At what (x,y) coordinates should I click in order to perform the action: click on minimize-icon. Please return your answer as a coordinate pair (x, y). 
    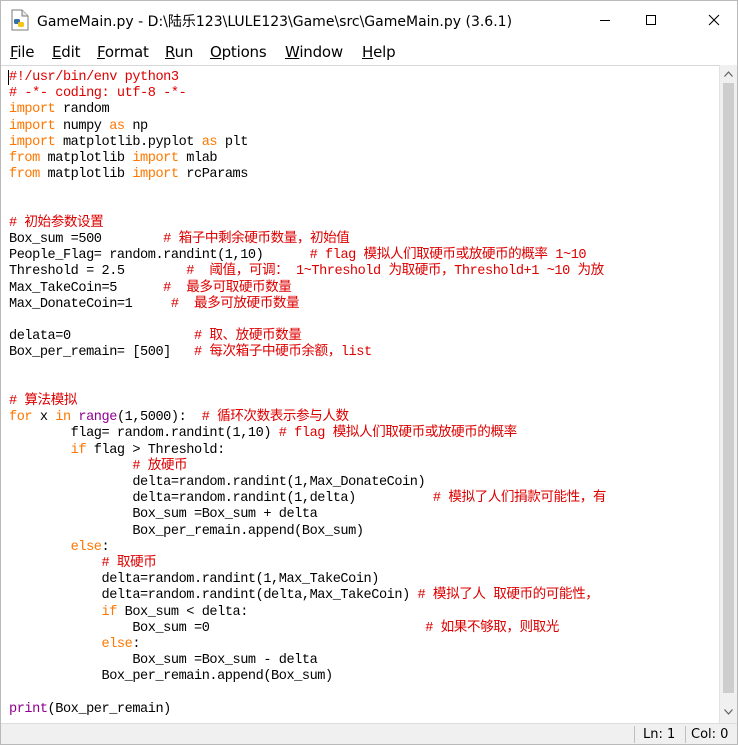
    Looking at the image, I should click on (605, 20).